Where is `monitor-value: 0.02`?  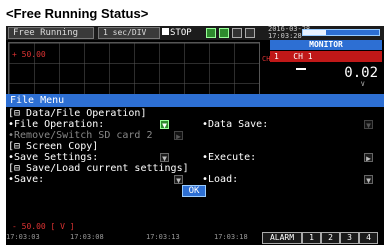 monitor-value: 0.02 is located at coordinates (361, 73).